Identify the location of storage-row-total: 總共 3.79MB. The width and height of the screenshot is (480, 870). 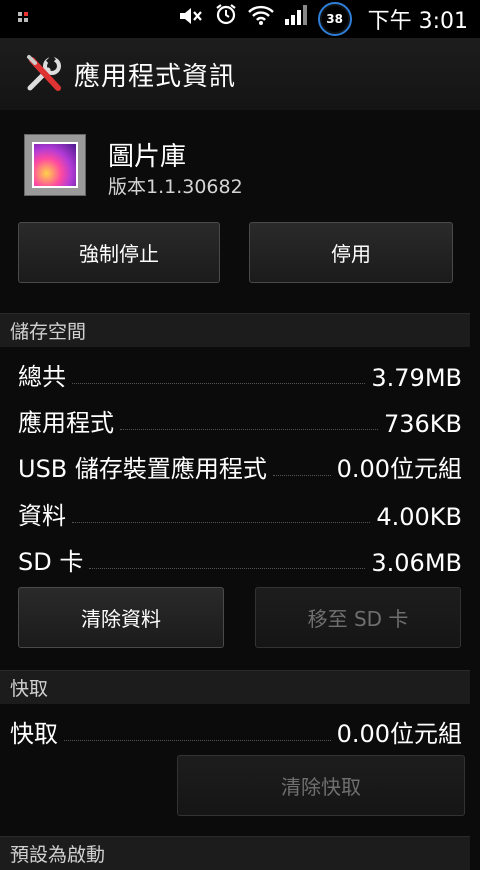
(240, 377).